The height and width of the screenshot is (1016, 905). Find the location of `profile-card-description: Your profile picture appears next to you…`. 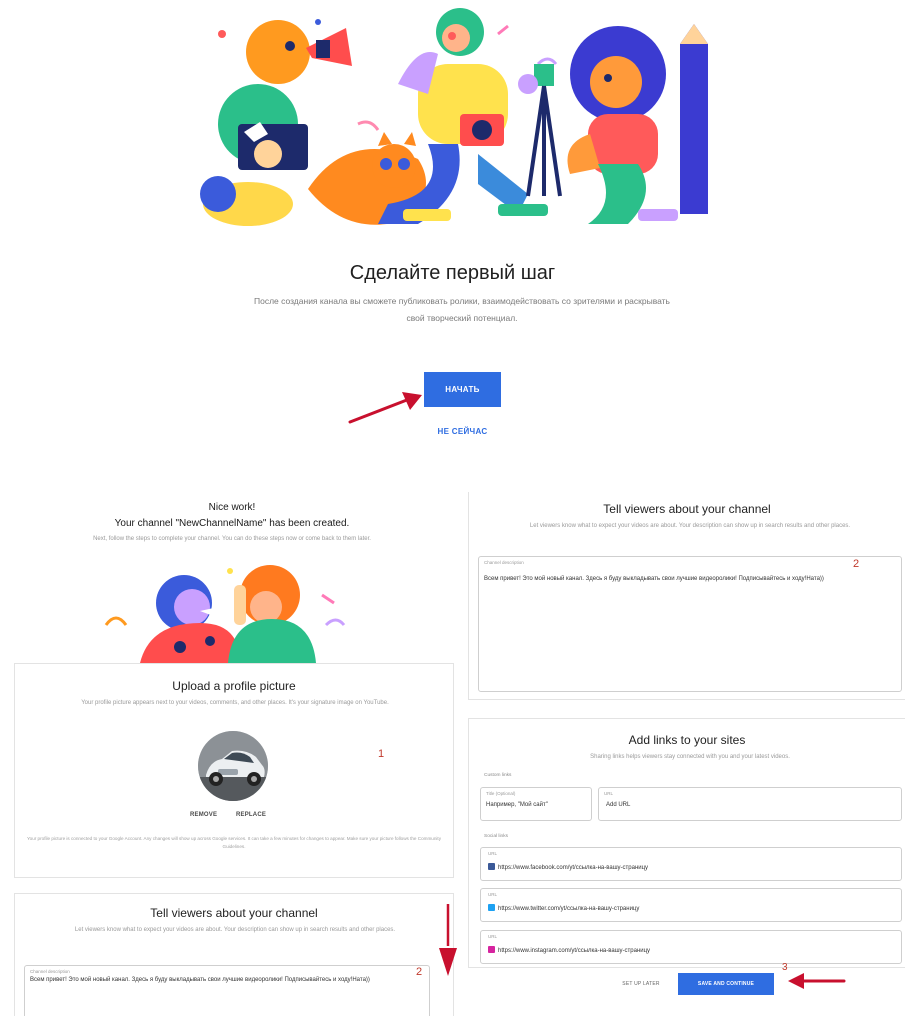

profile-card-description: Your profile picture appears next to you… is located at coordinates (235, 703).